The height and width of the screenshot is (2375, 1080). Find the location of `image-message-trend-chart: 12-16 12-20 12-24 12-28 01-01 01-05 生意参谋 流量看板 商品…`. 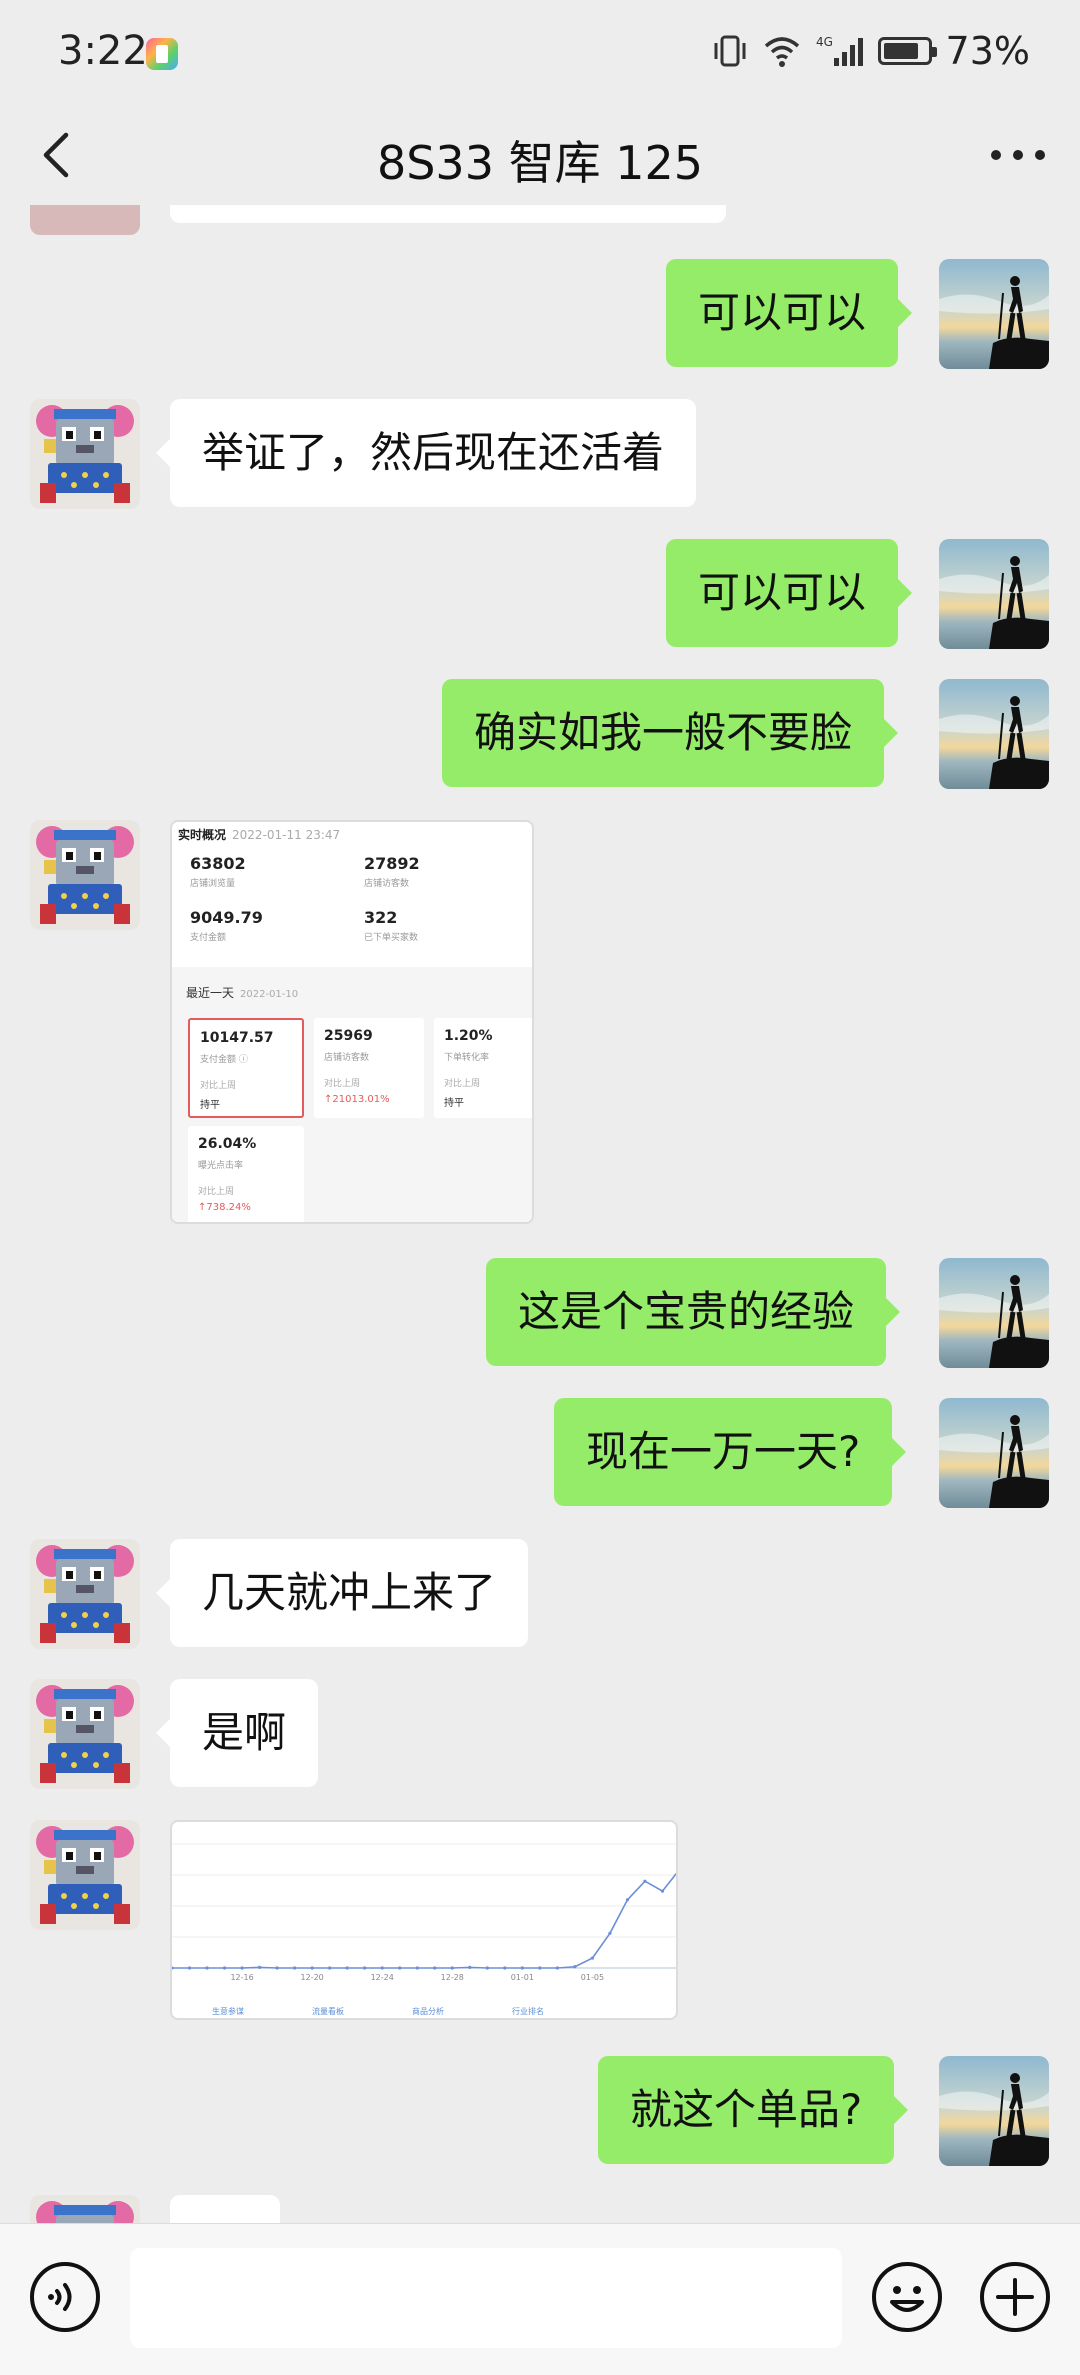

image-message-trend-chart: 12-16 12-20 12-24 12-28 01-01 01-05 生意参谋 流量看板 商品… is located at coordinates (424, 1920).